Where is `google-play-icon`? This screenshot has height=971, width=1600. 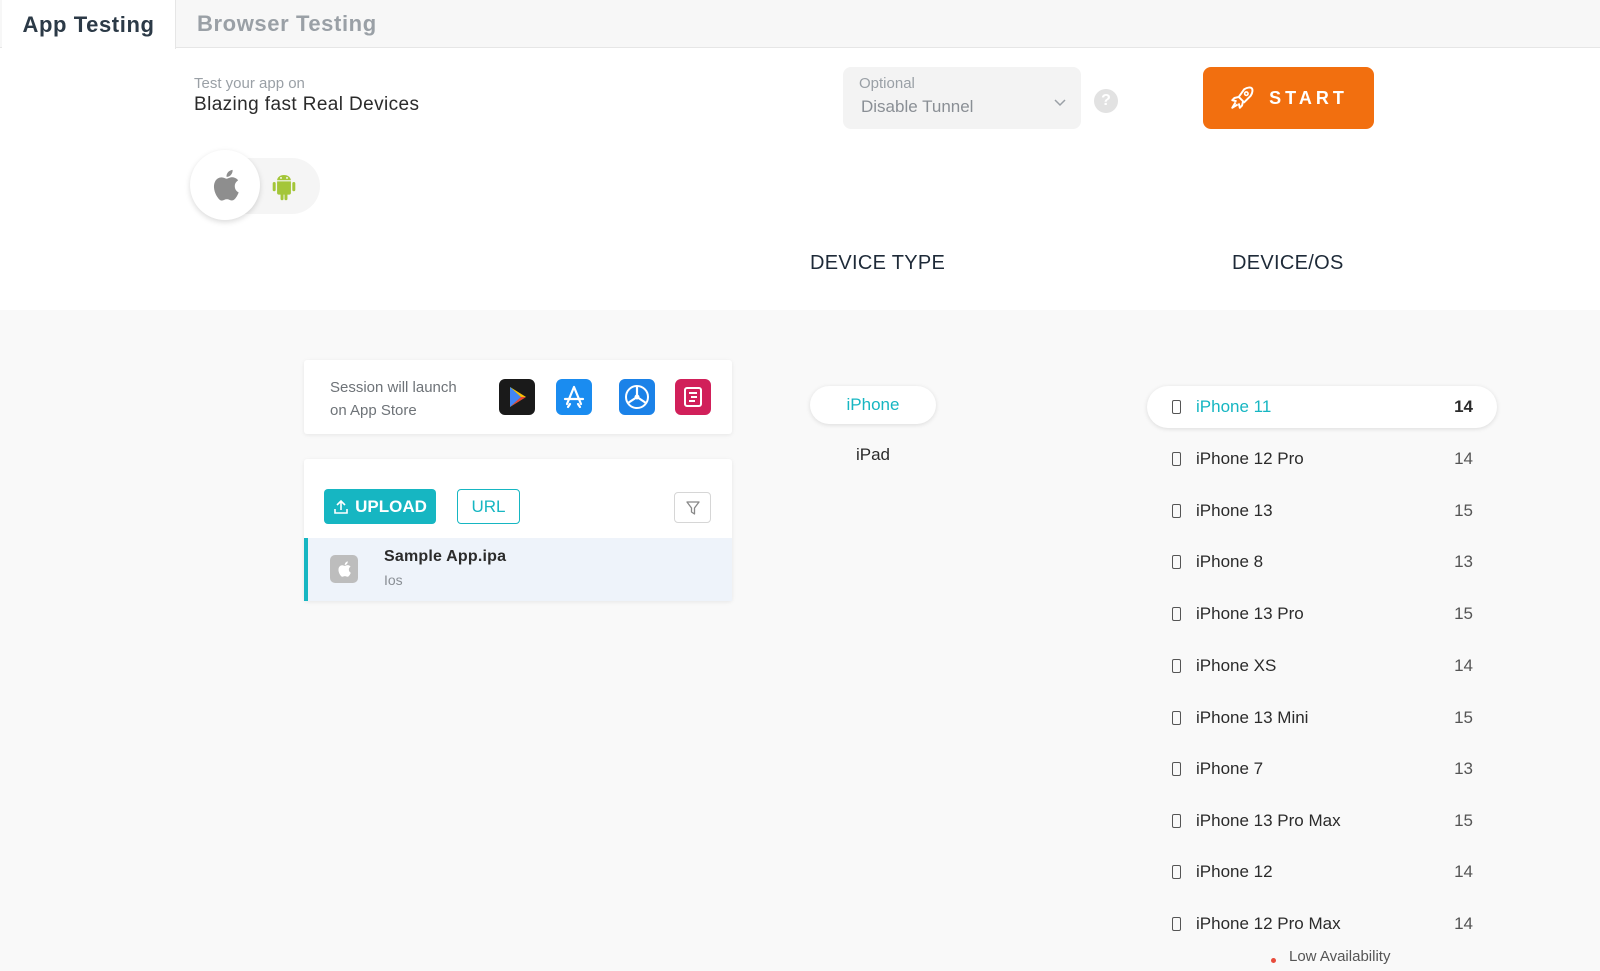
google-play-icon is located at coordinates (517, 397).